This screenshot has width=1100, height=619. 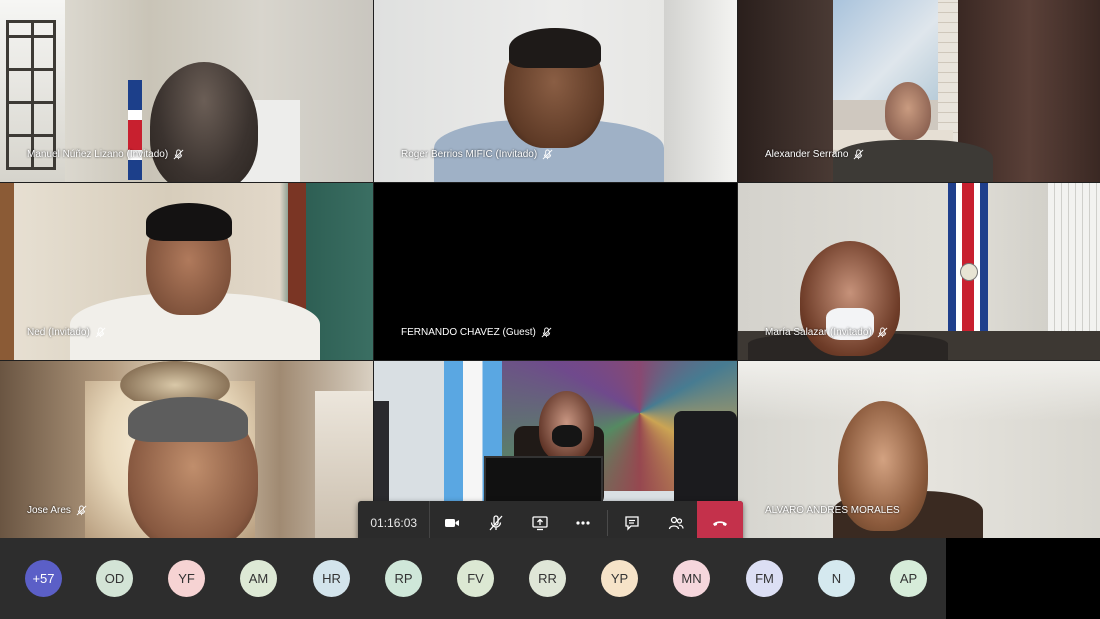 What do you see at coordinates (691, 578) in the screenshot?
I see `participant-avatar: MN` at bounding box center [691, 578].